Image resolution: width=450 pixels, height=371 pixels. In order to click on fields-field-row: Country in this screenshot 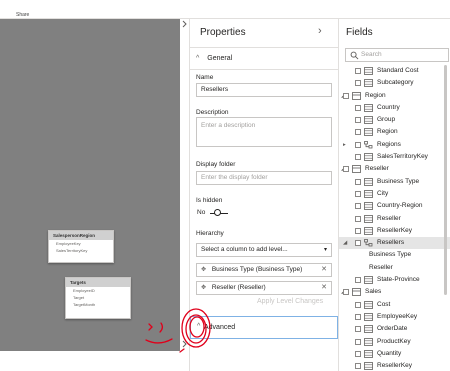, I will do `click(394, 108)`.